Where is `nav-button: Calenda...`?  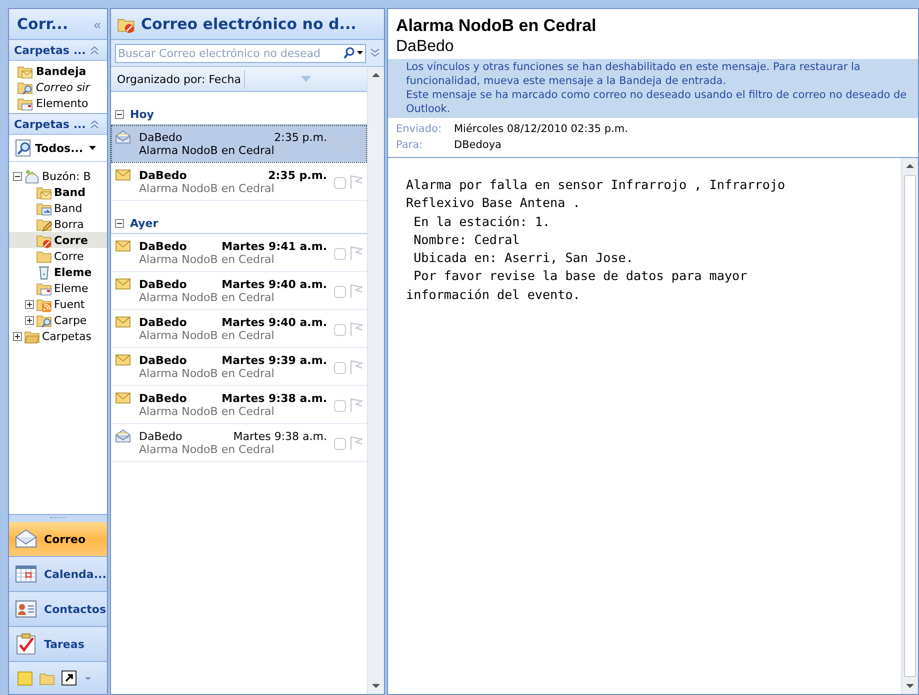
nav-button: Calenda... is located at coordinates (58, 574).